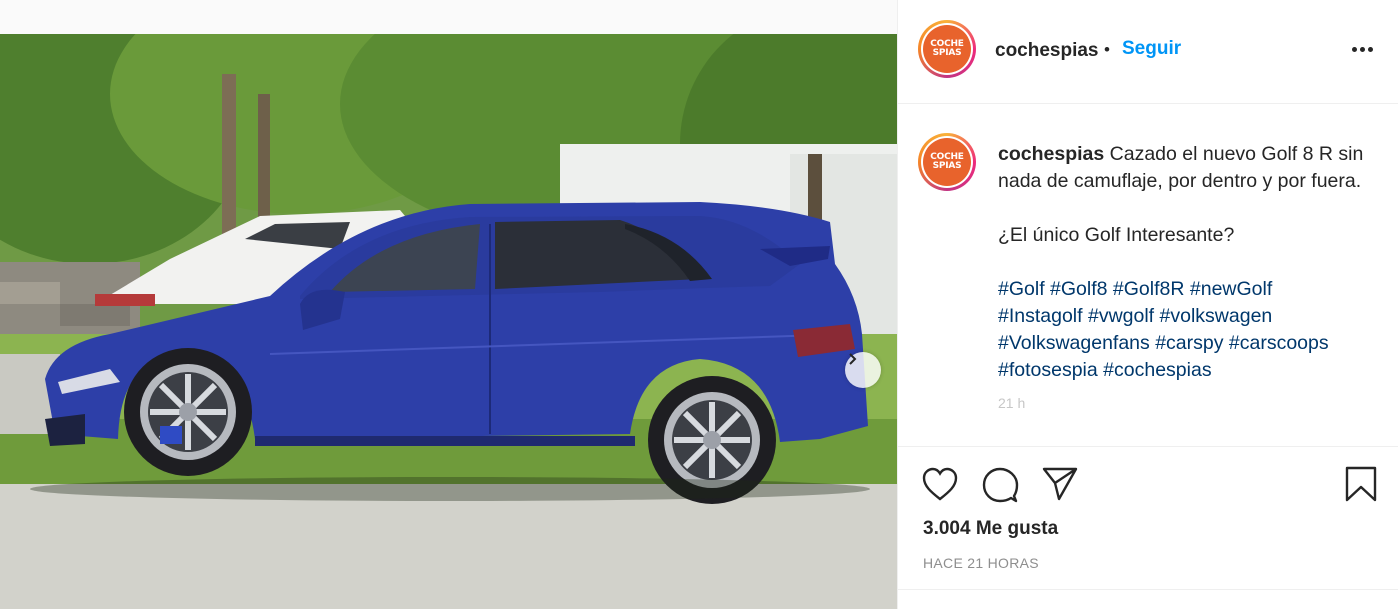 This screenshot has width=1398, height=609. What do you see at coordinates (1078, 289) in the screenshot?
I see `hashtag-link: #Golf8` at bounding box center [1078, 289].